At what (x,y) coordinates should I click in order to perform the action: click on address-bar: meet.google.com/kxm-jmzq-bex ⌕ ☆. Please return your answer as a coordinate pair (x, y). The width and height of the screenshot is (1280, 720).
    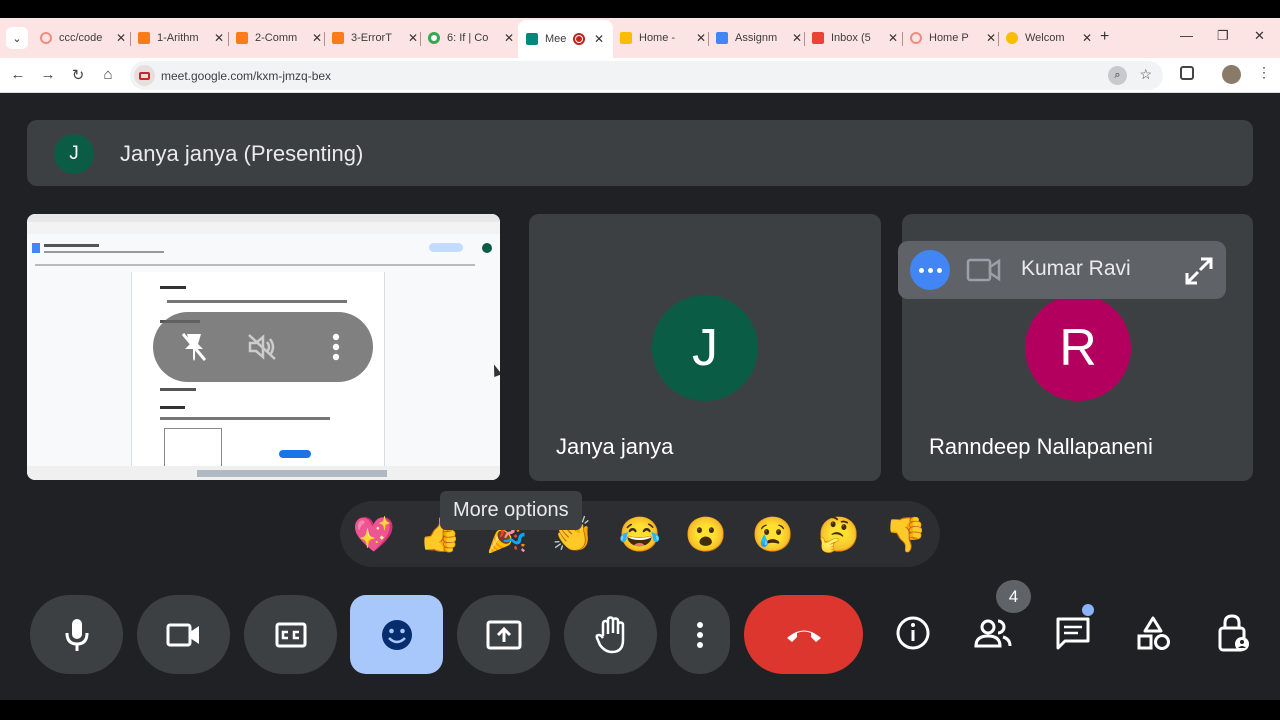
    Looking at the image, I should click on (646, 75).